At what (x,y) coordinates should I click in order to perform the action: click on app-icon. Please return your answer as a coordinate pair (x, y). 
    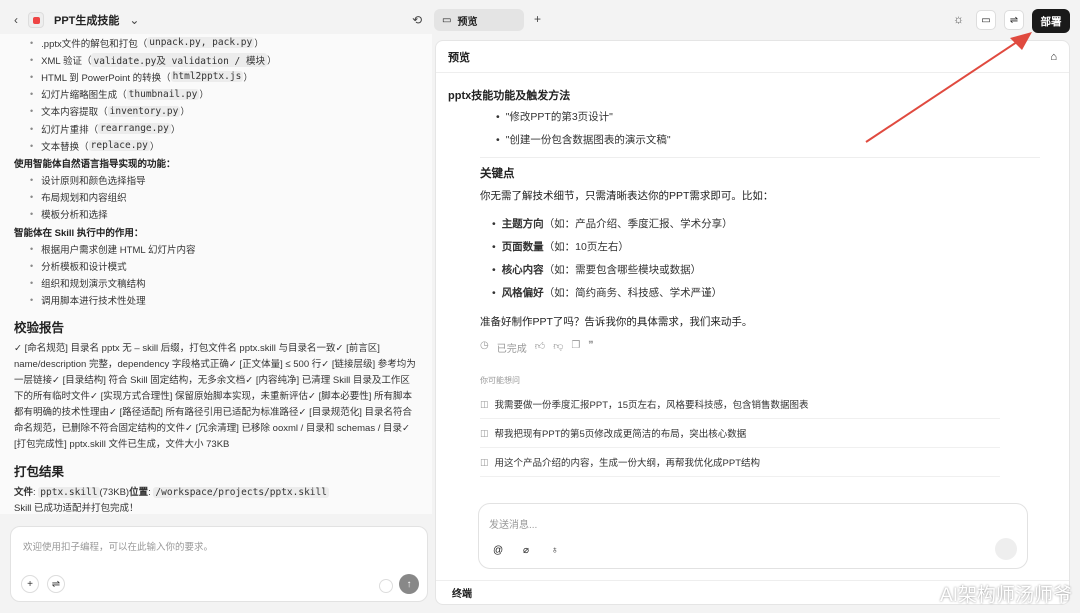
    Looking at the image, I should click on (36, 20).